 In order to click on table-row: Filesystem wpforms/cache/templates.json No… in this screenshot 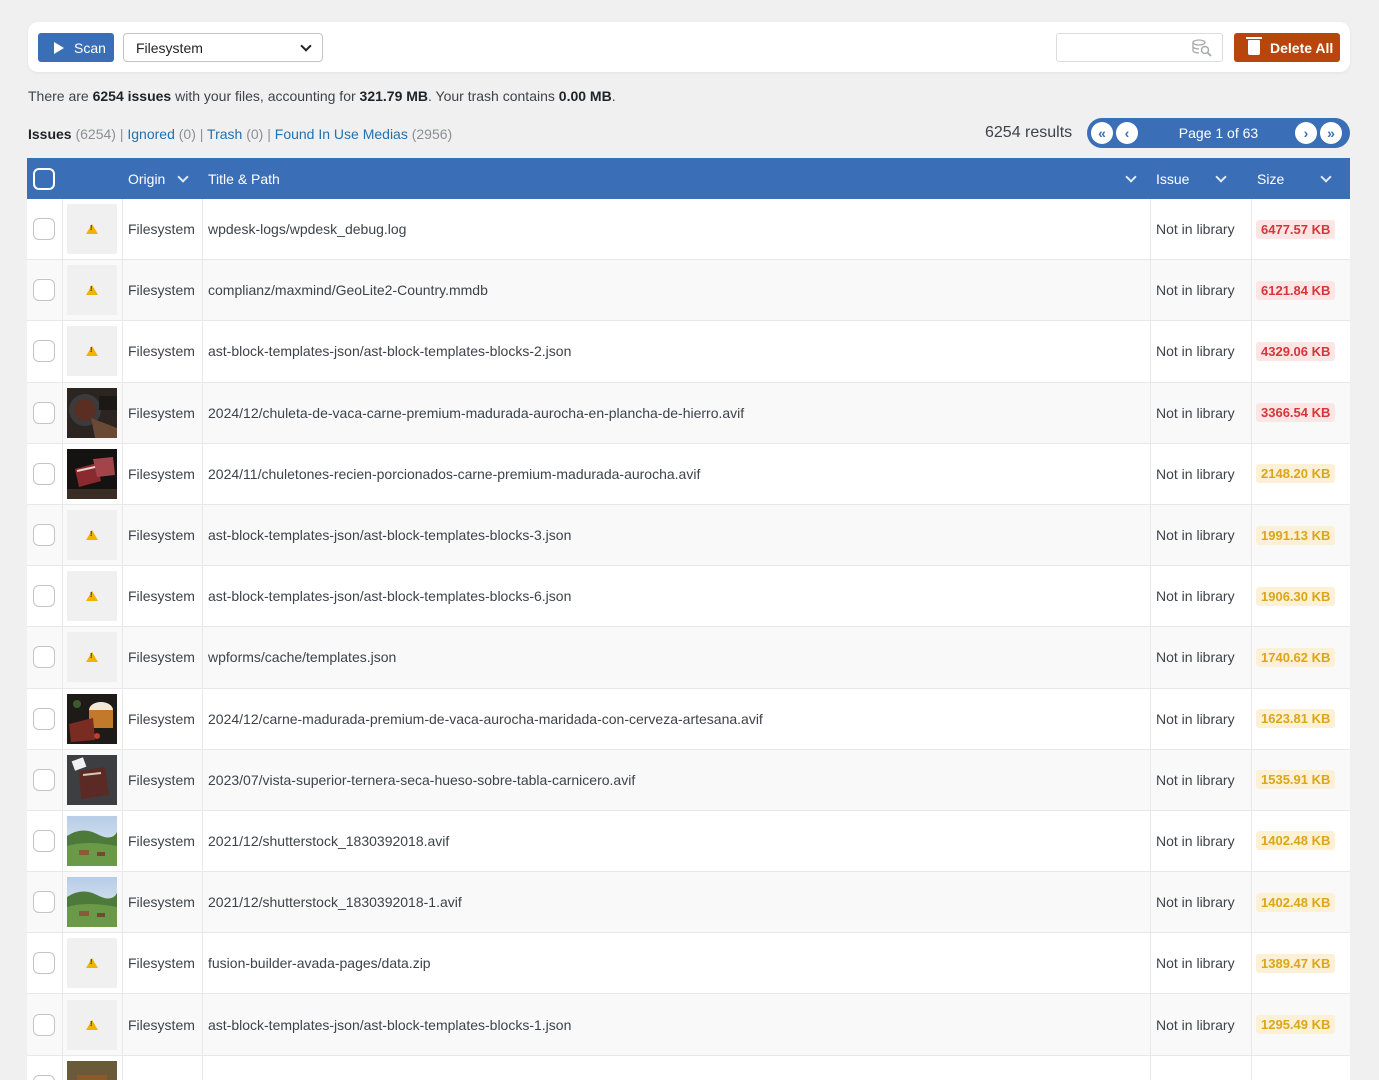, I will do `click(688, 658)`.